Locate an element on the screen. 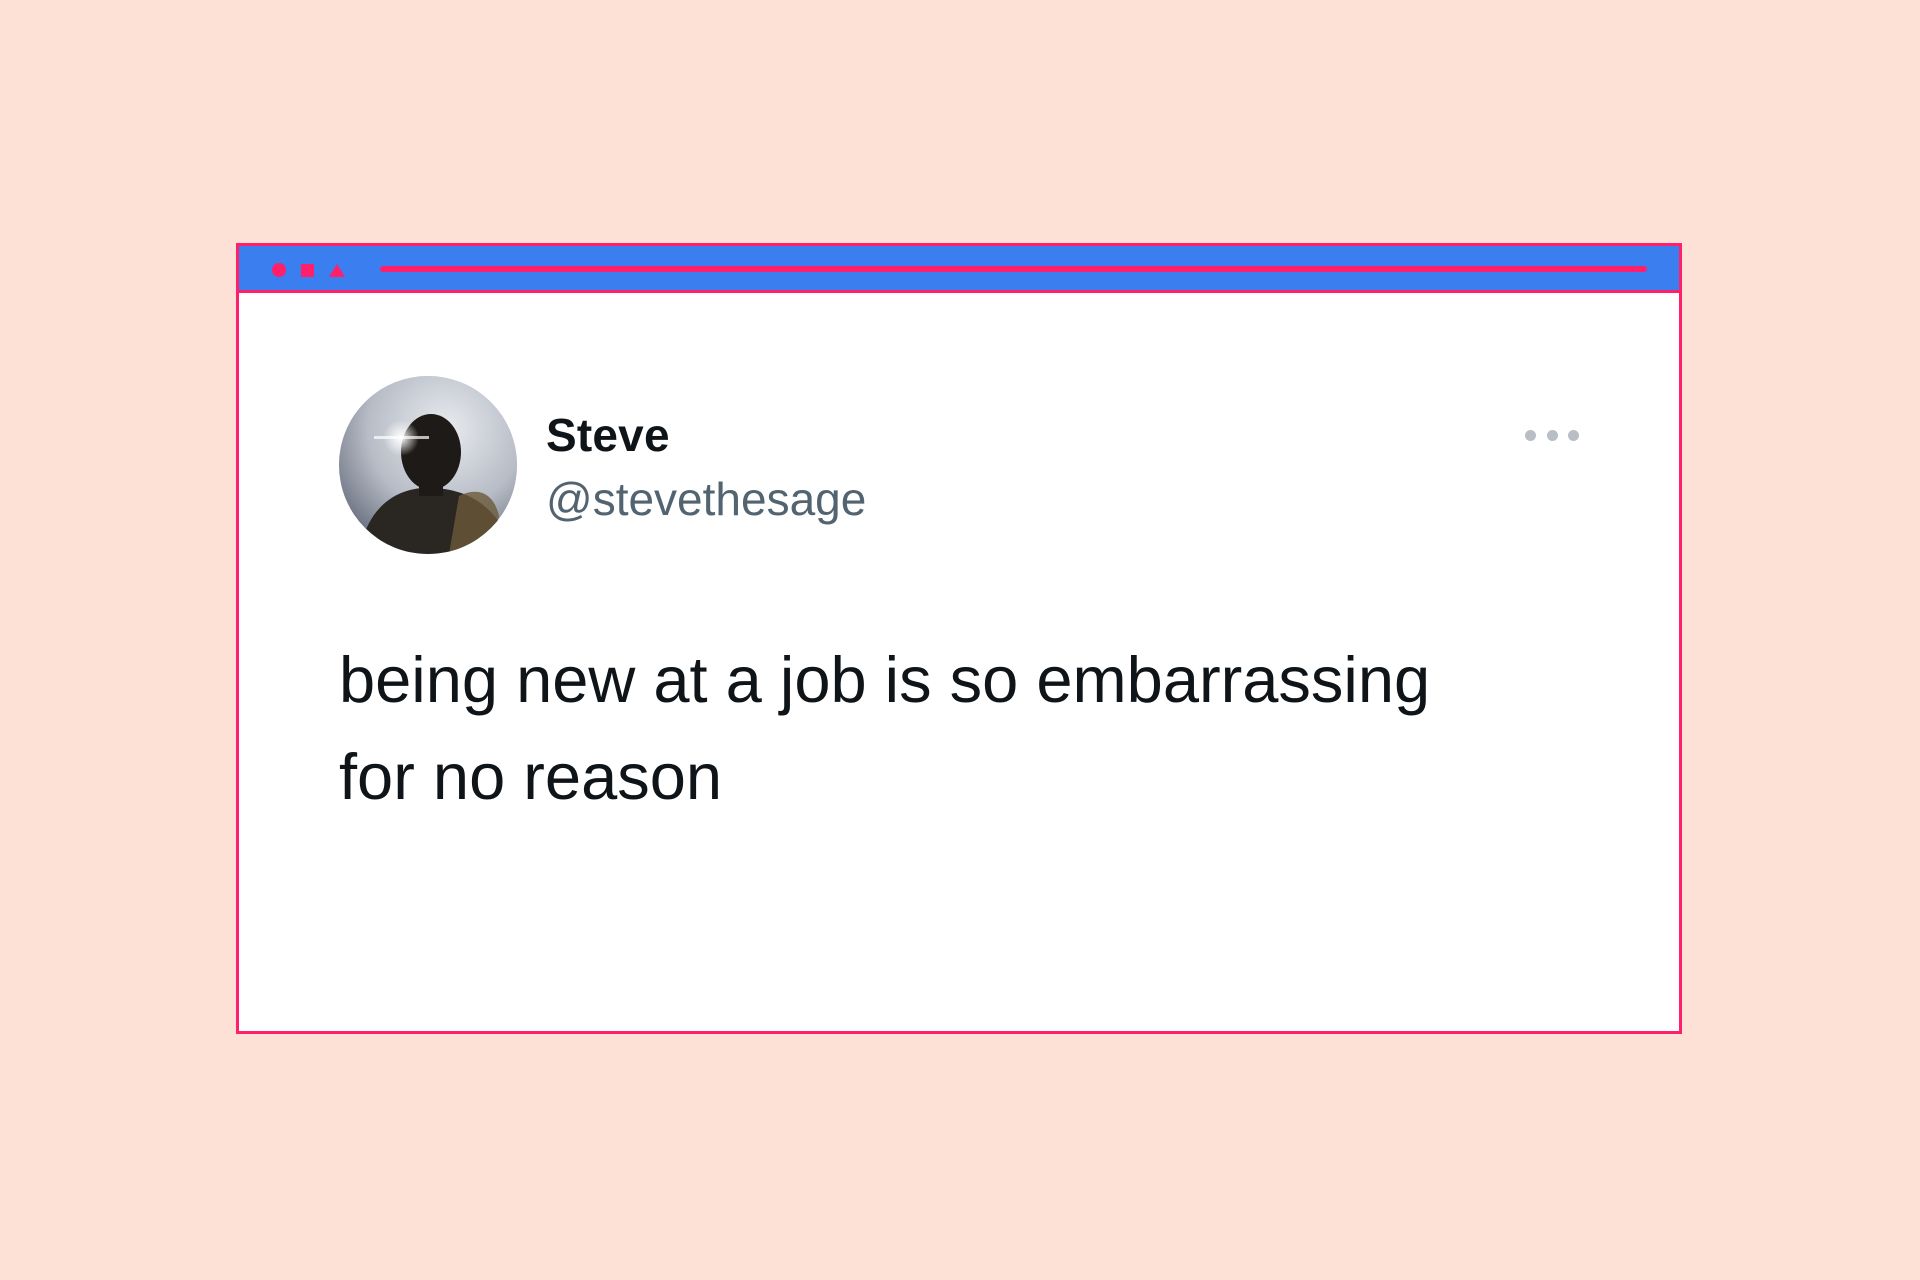  profile-photo-icon is located at coordinates (428, 465).